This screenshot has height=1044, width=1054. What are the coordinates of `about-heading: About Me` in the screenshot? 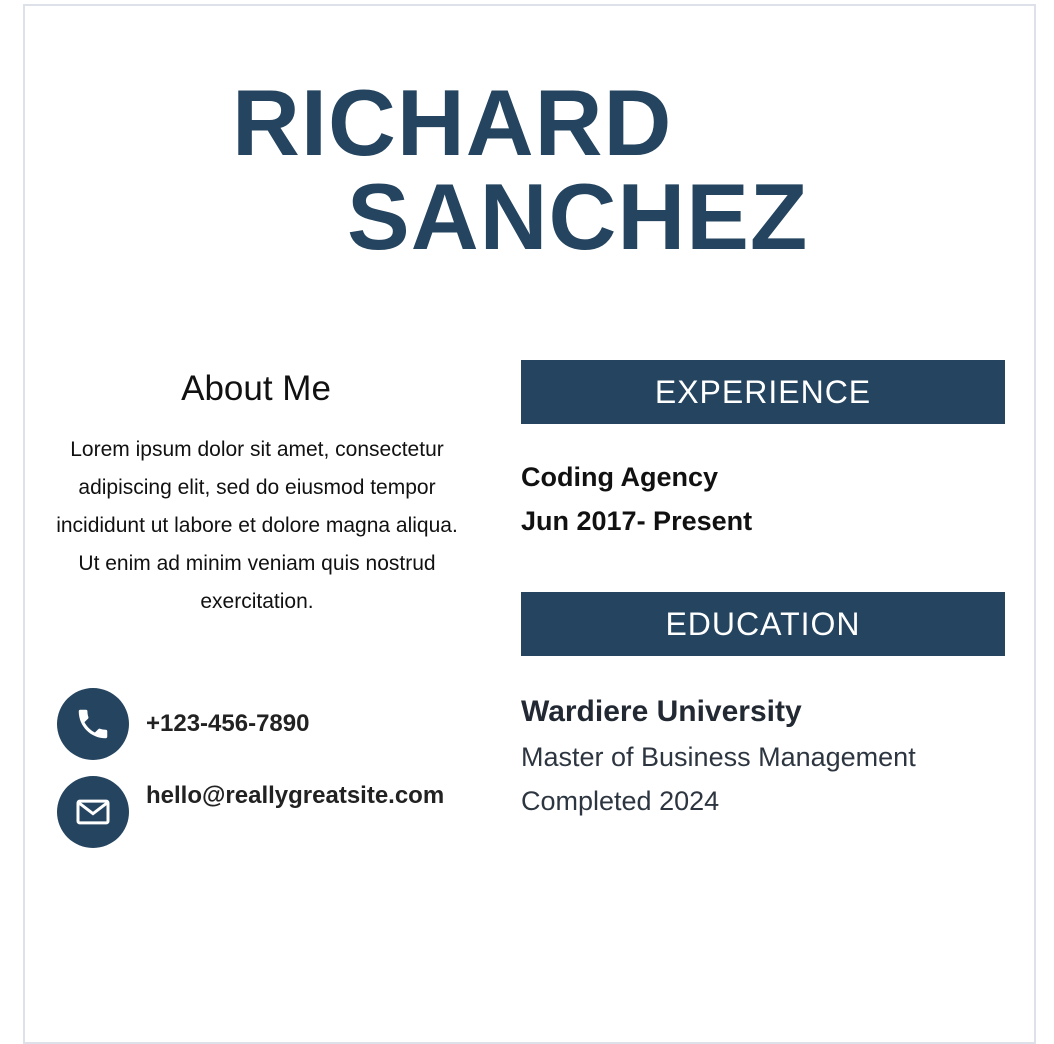 It's located at (256, 388).